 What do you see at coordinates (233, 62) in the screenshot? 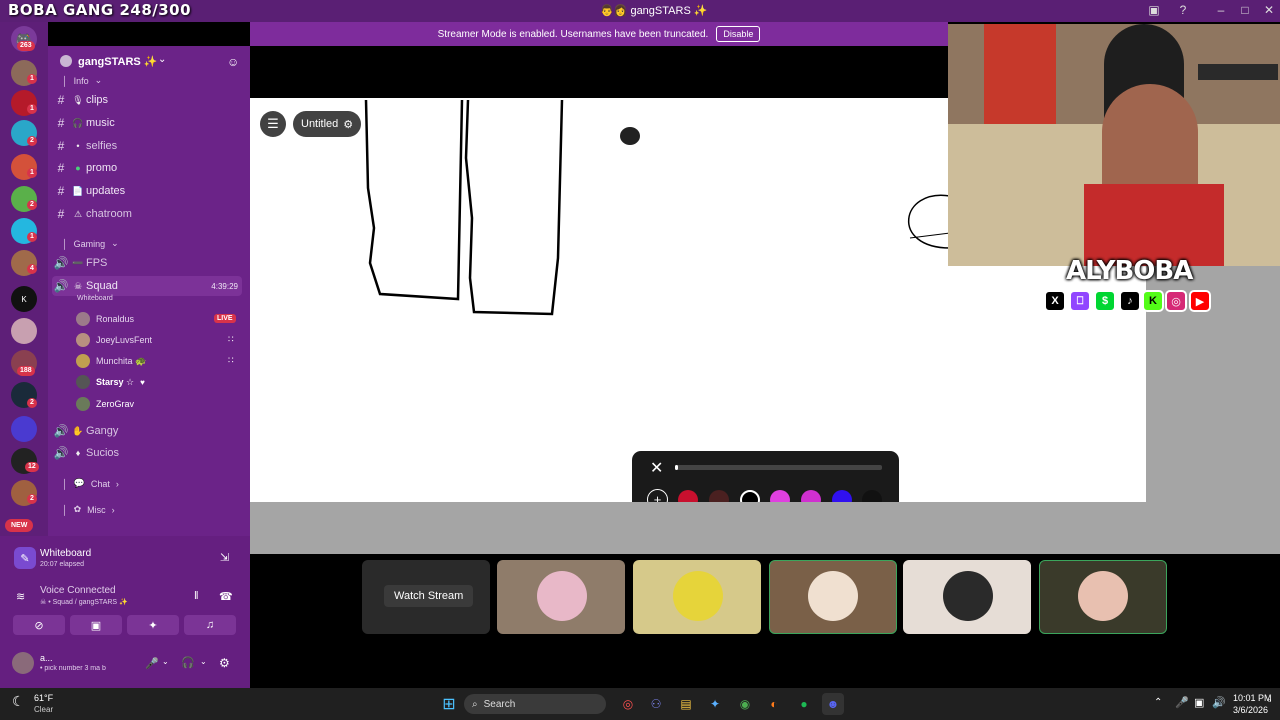
I see `invite-user-icon: ☺` at bounding box center [233, 62].